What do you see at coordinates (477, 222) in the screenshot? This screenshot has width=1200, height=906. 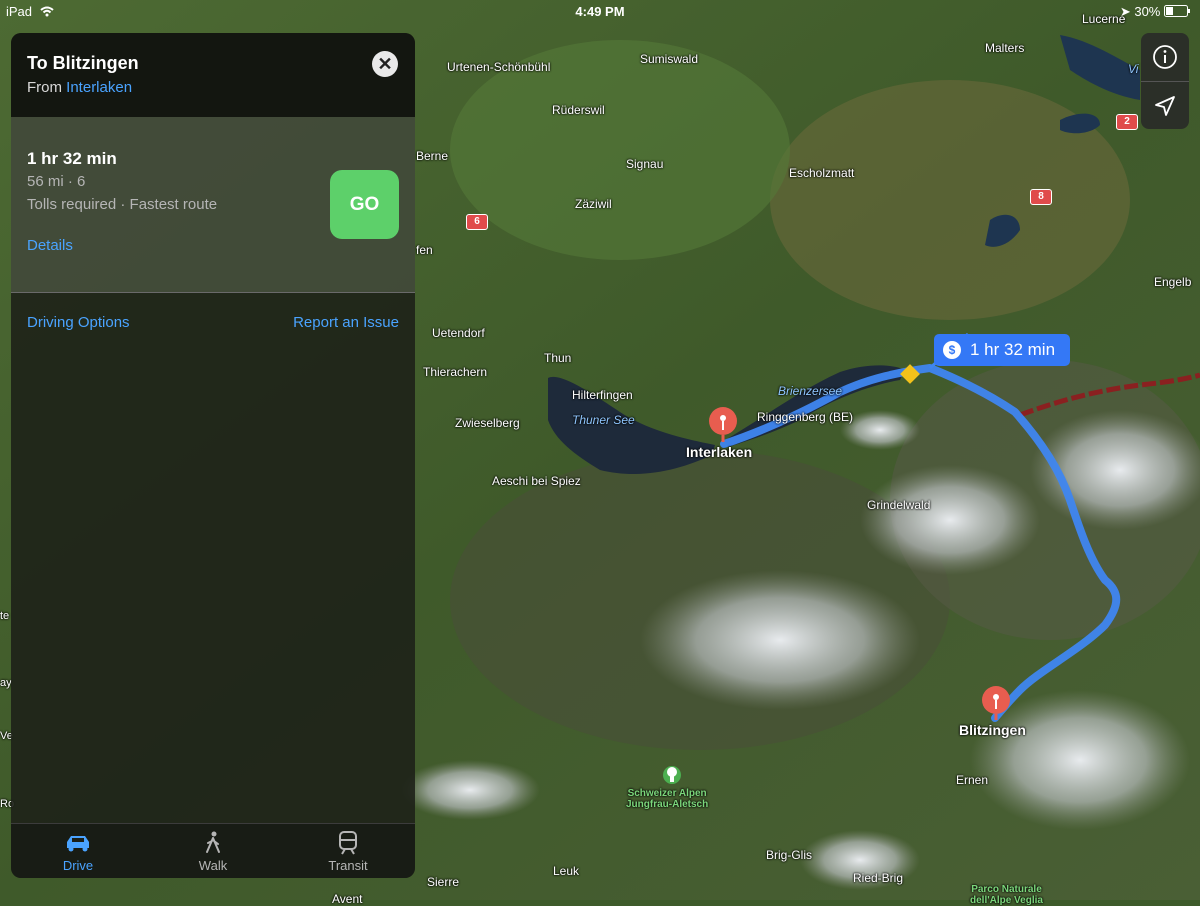 I see `road-shield: 6` at bounding box center [477, 222].